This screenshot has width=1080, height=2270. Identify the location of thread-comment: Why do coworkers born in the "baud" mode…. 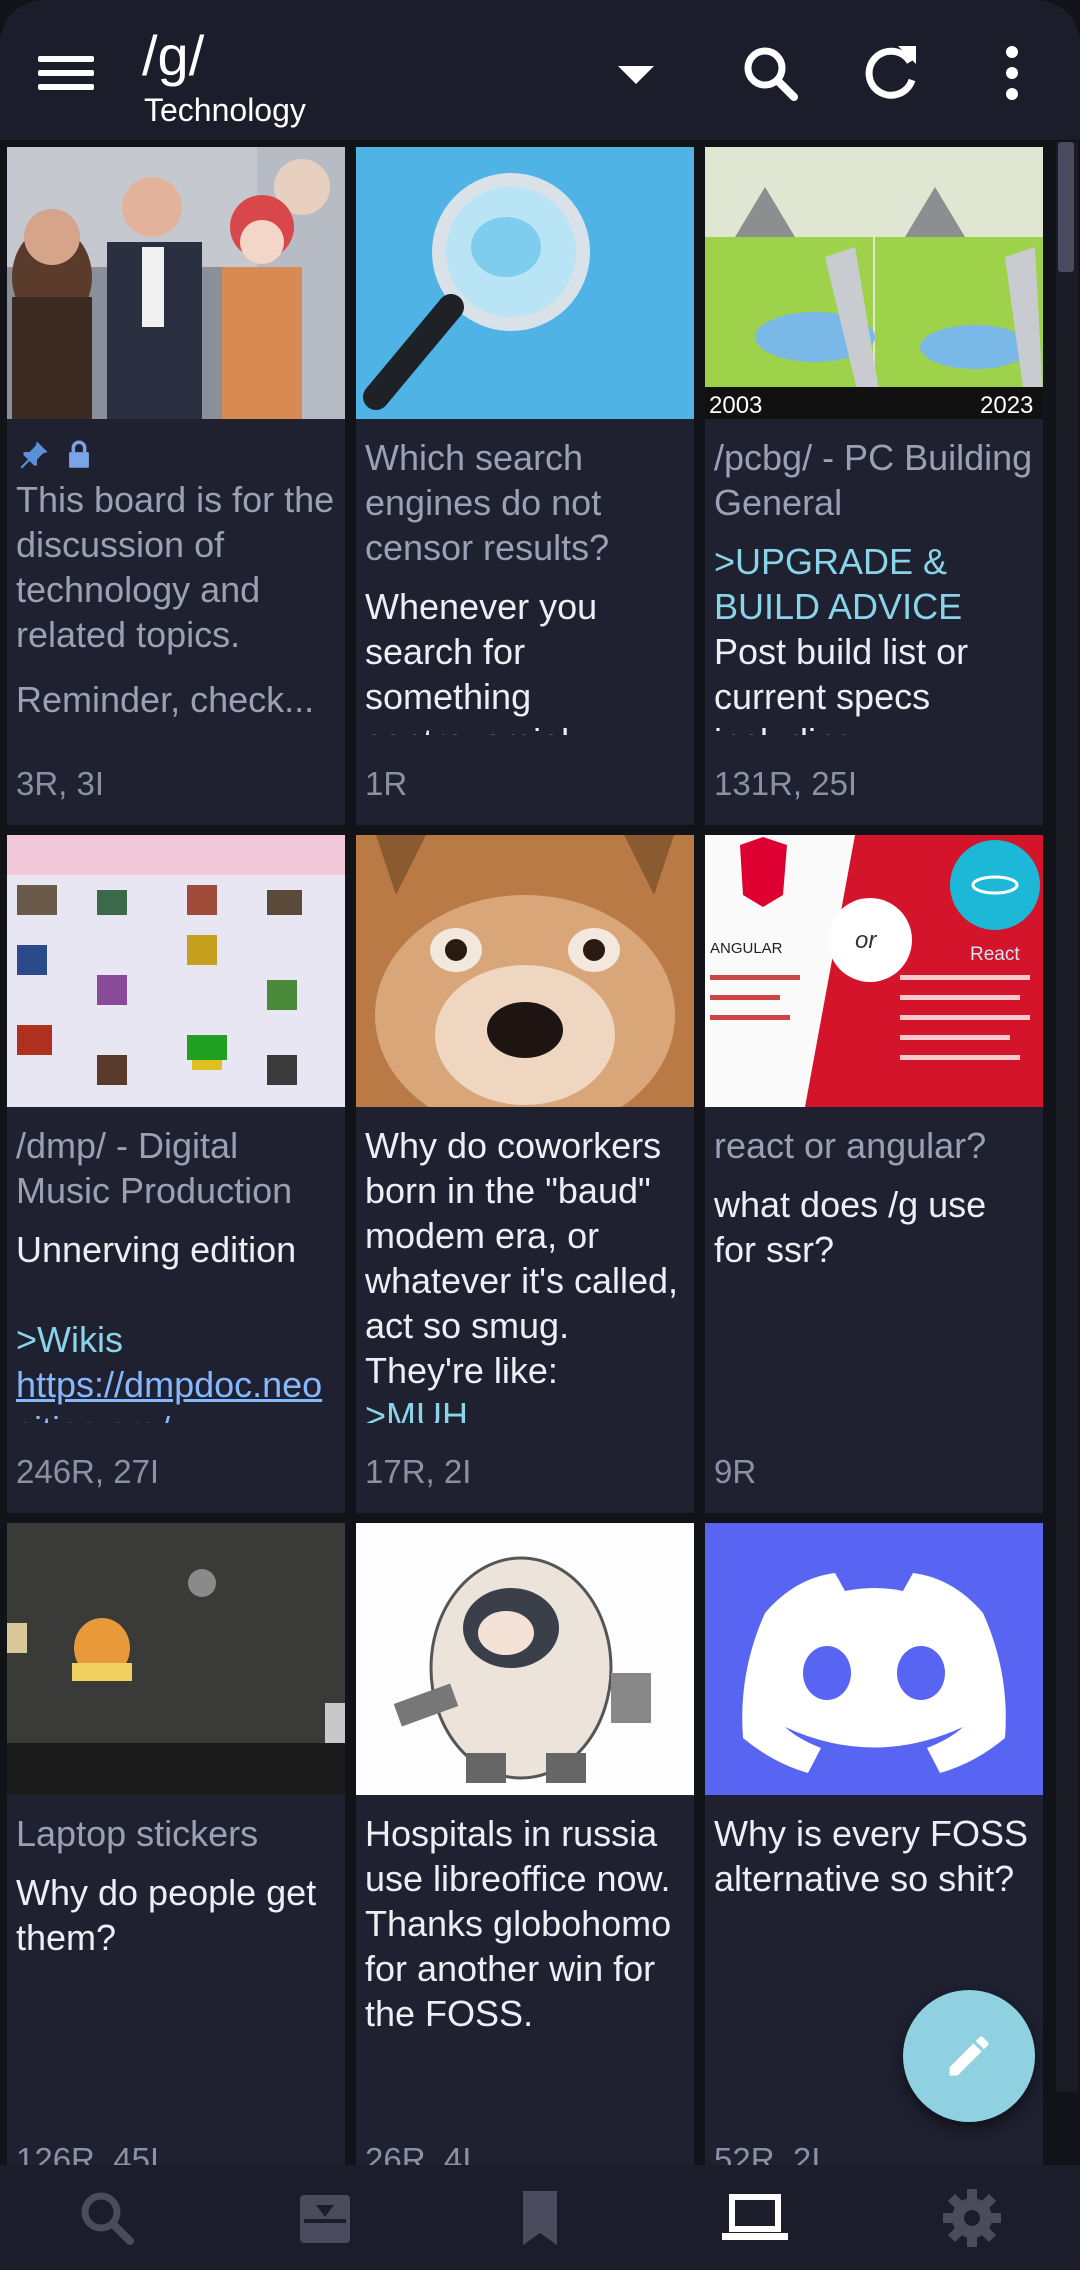
(522, 1258).